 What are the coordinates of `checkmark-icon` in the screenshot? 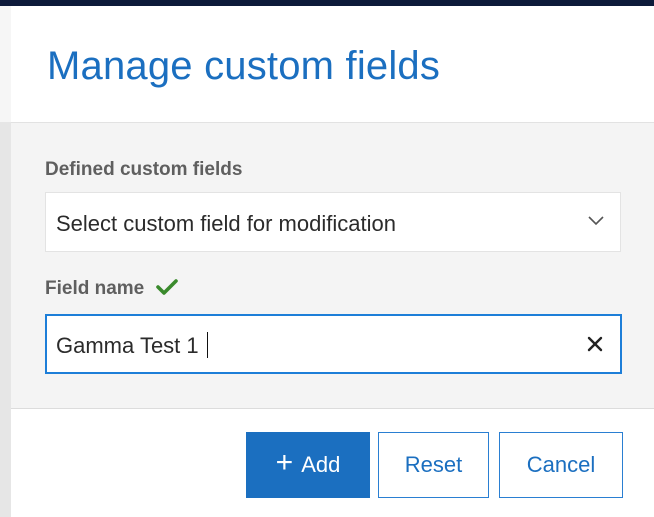 It's located at (166, 287).